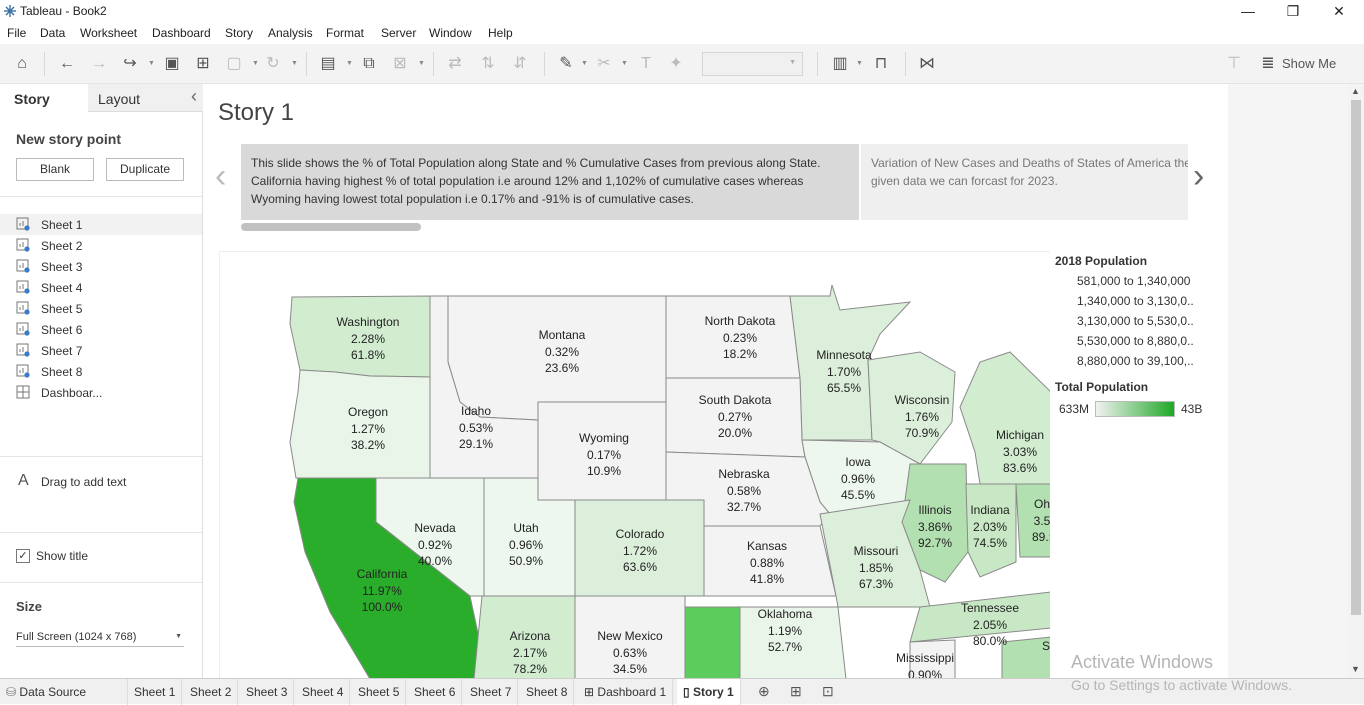 The width and height of the screenshot is (1364, 705). Describe the element at coordinates (646, 64) in the screenshot. I see `labels-icon: T` at that location.